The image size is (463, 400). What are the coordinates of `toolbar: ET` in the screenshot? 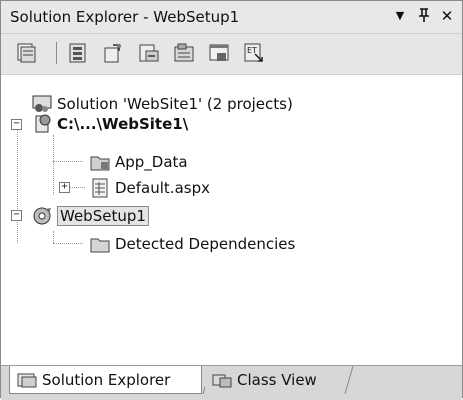 It's located at (231, 54).